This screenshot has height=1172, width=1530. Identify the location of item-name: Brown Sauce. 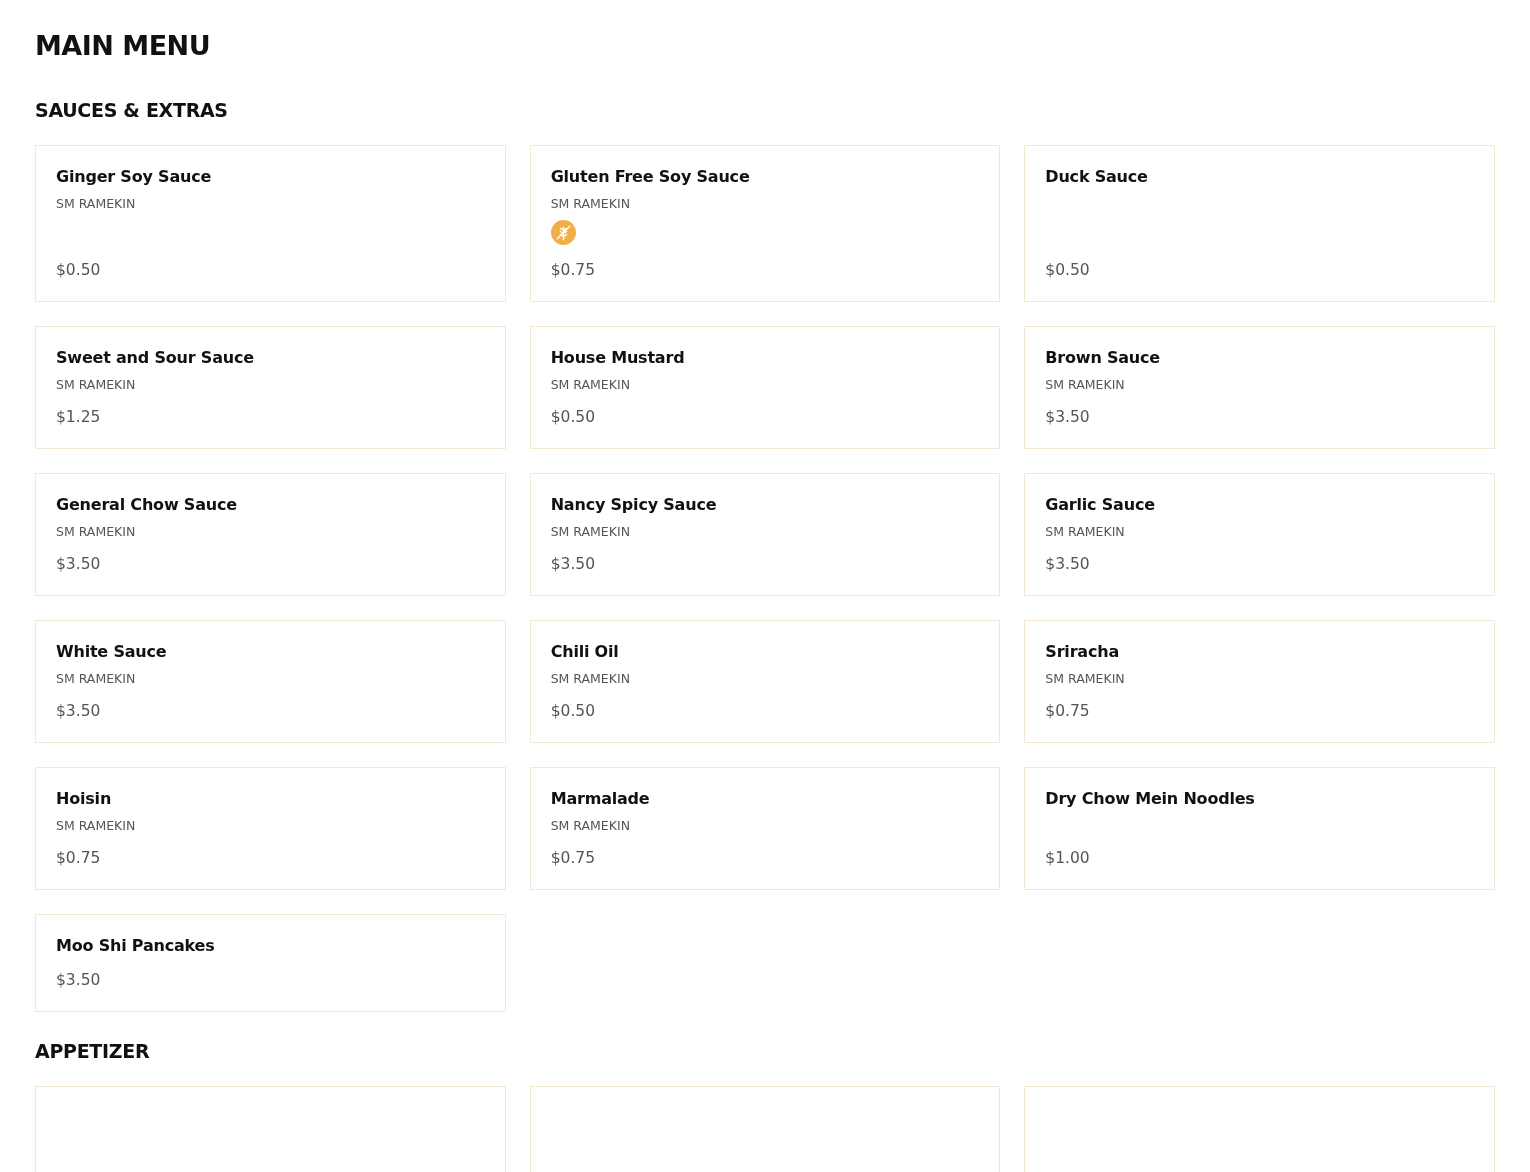
(1103, 357).